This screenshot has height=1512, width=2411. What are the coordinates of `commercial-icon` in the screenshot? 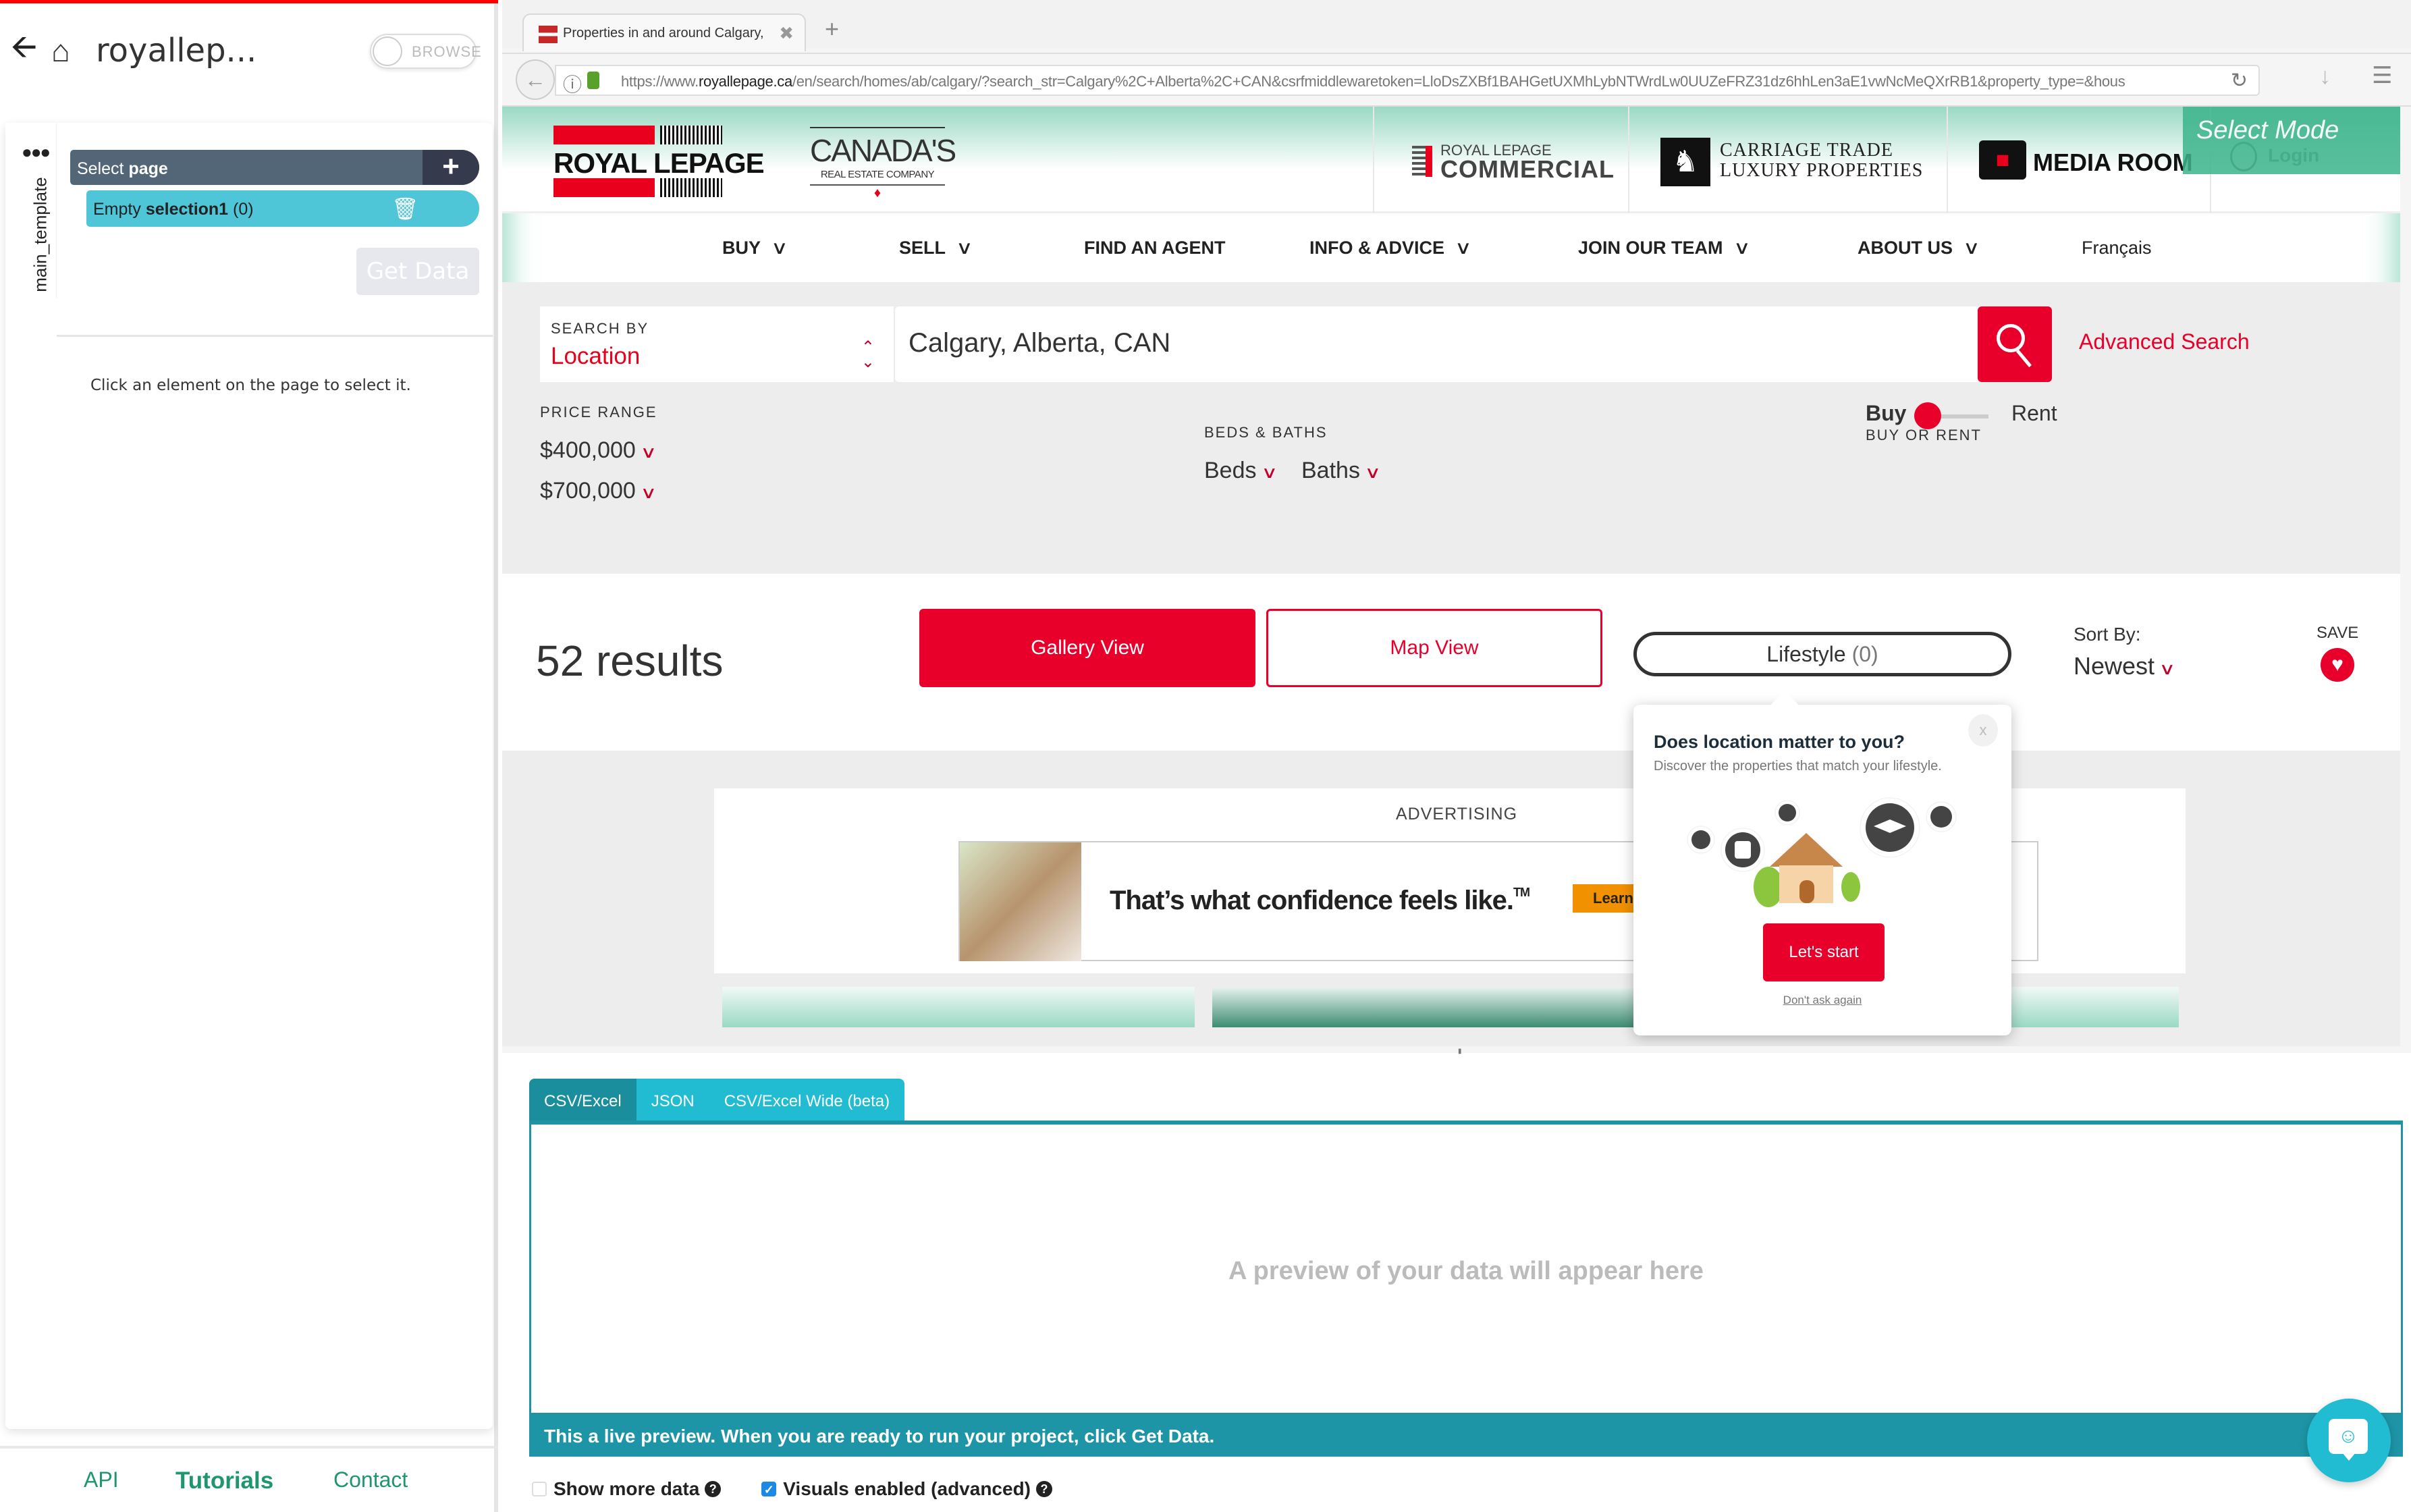 It's located at (1415, 161).